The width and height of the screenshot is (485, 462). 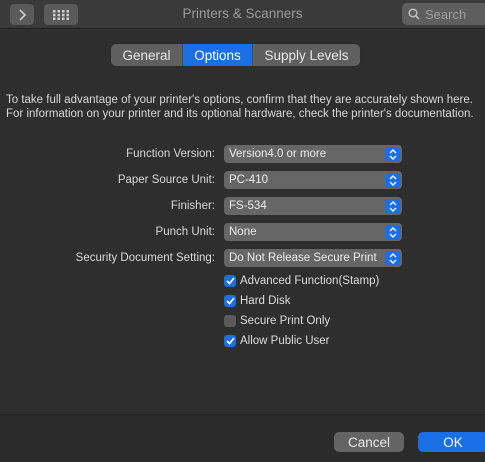 I want to click on finisher-value: FS-534, so click(x=248, y=206).